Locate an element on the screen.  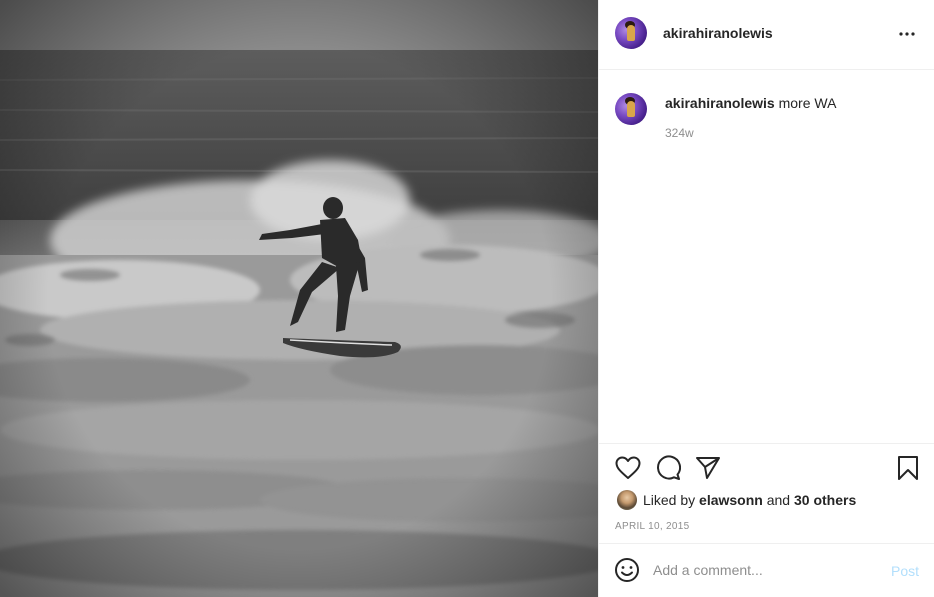
more-options-icon is located at coordinates (907, 34).